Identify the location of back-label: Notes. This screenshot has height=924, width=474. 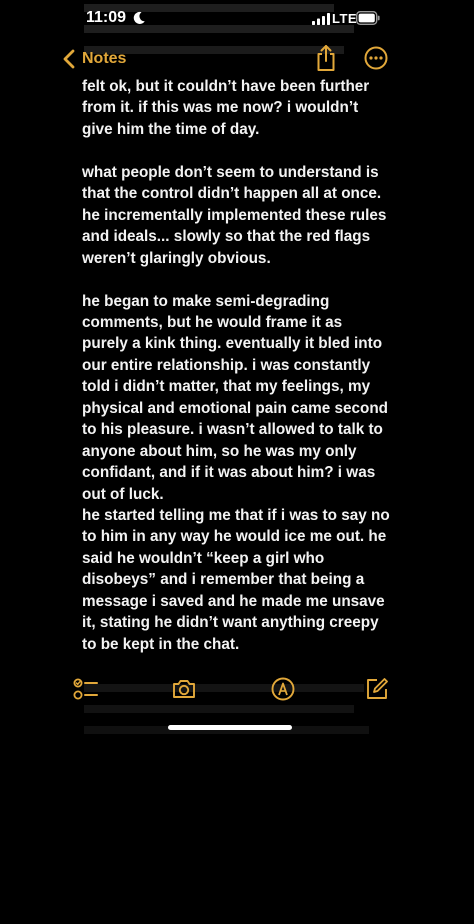
(104, 58).